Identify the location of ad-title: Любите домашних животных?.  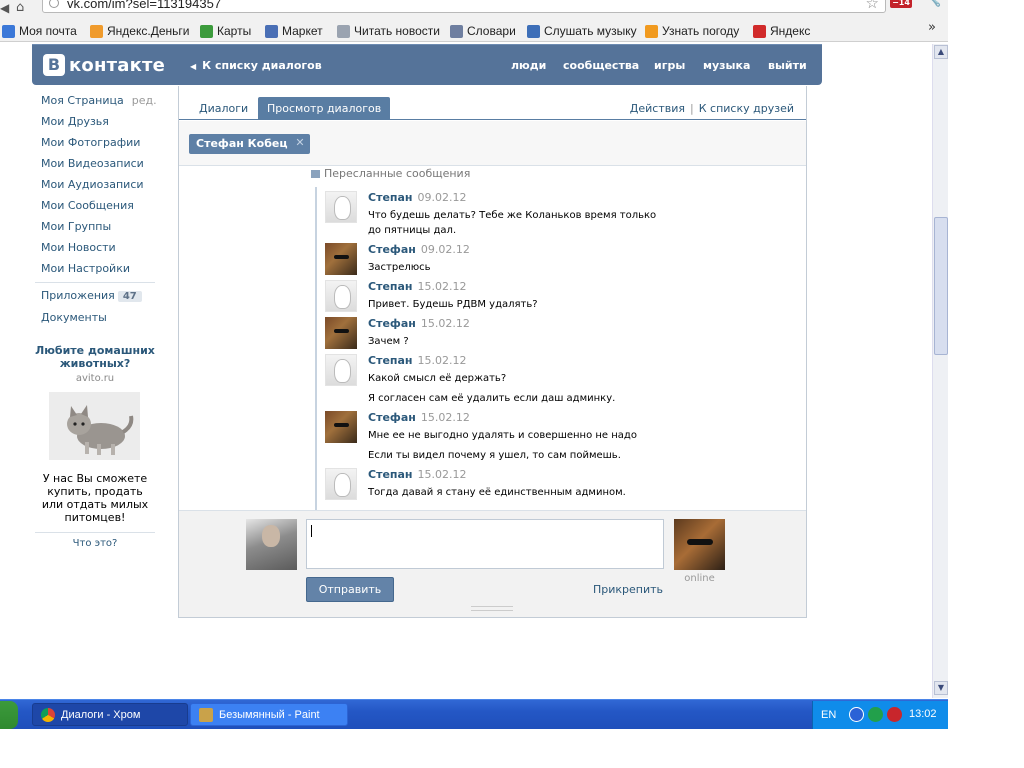
(95, 357).